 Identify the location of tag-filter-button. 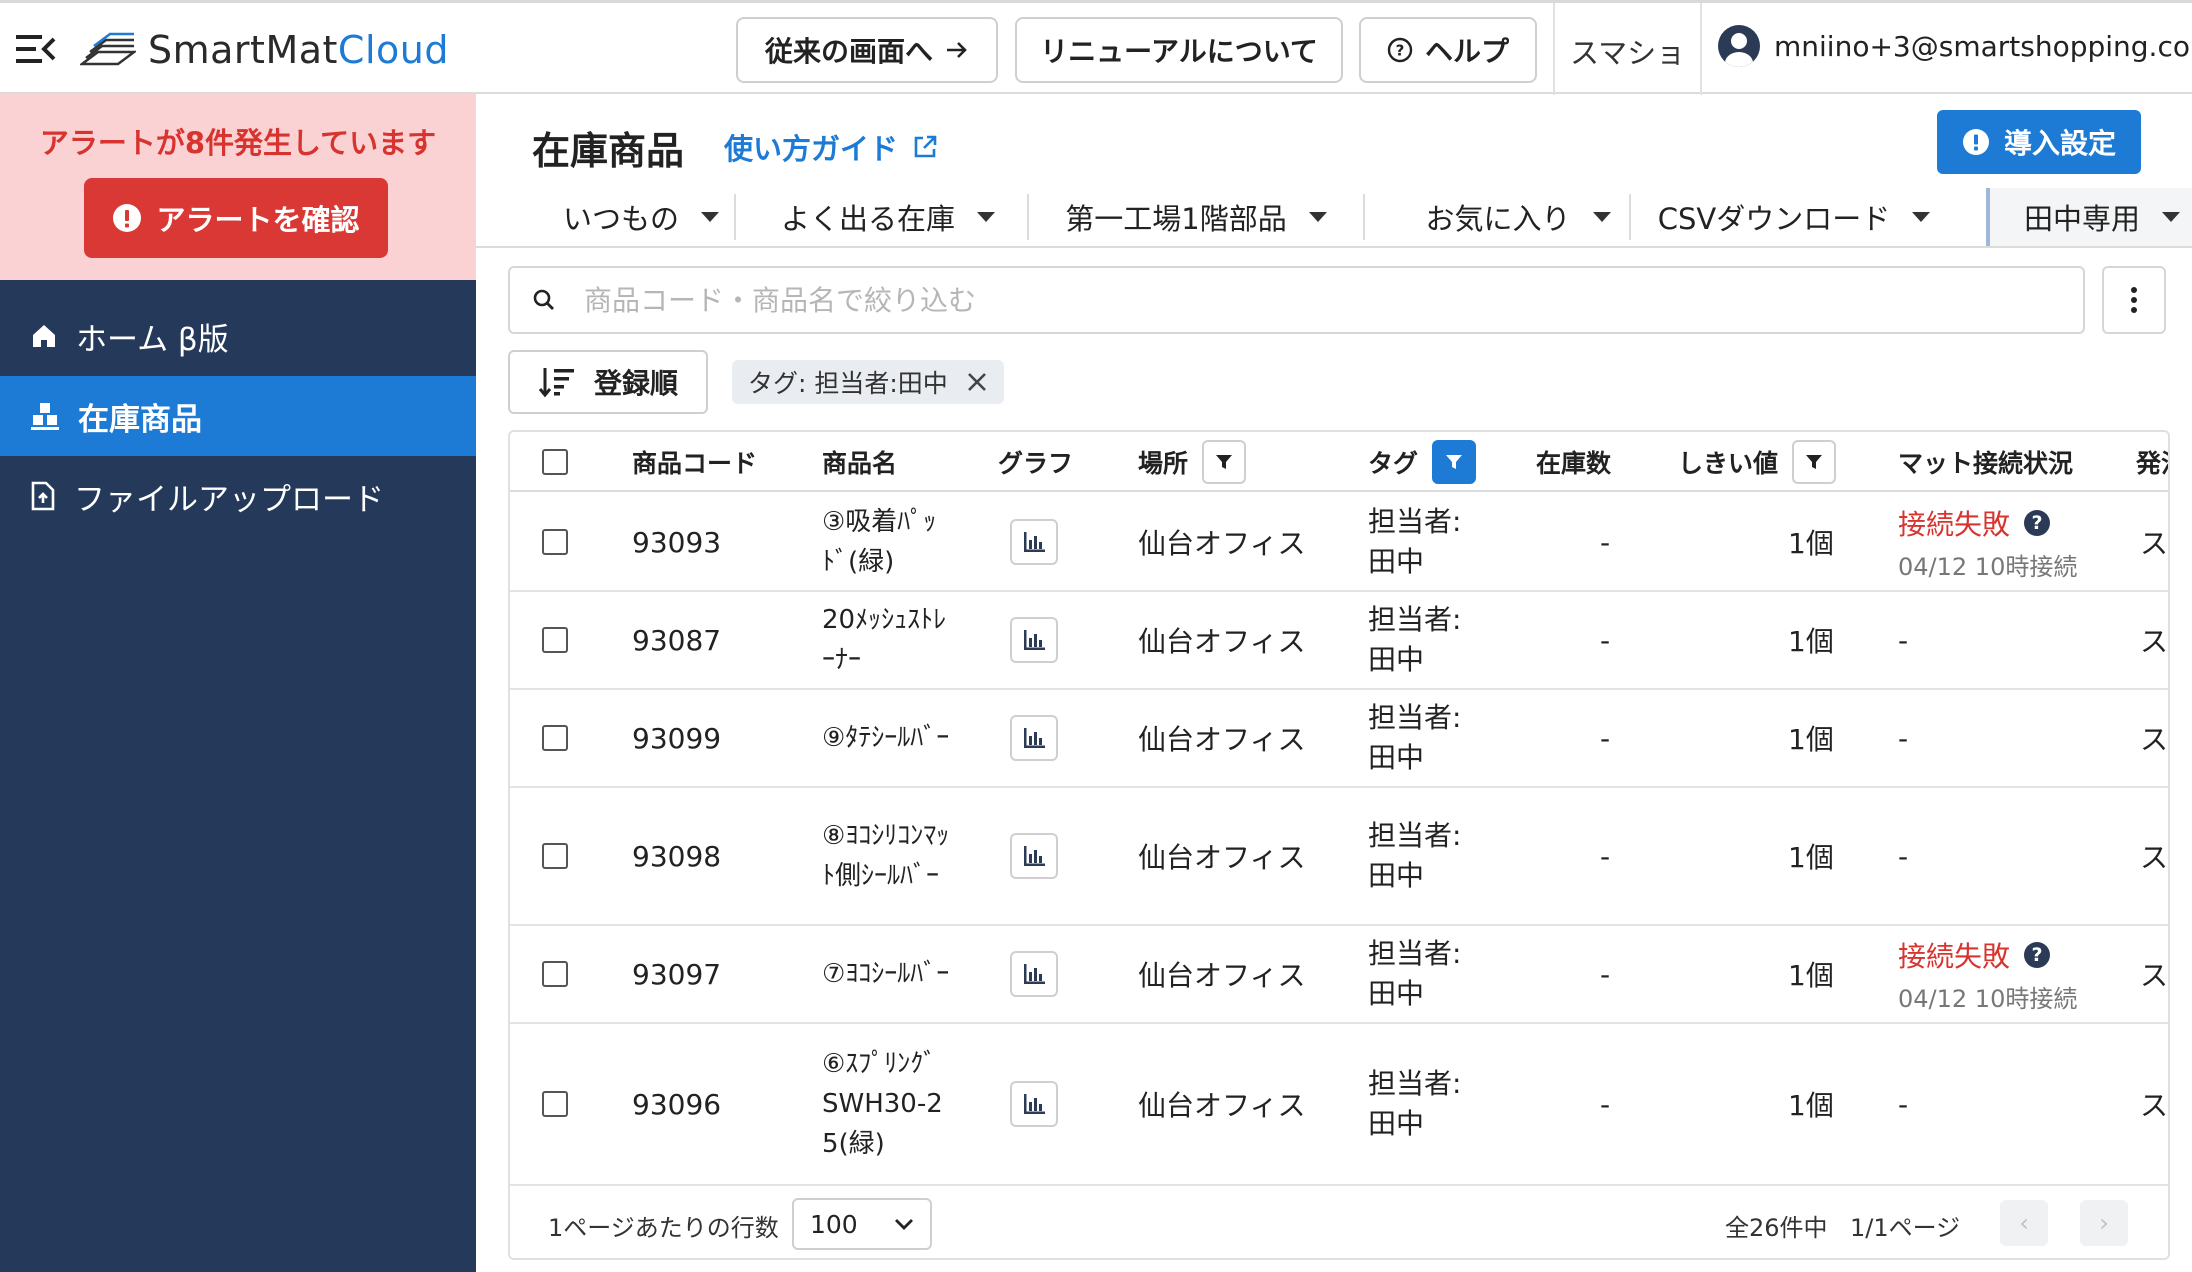
(1454, 462).